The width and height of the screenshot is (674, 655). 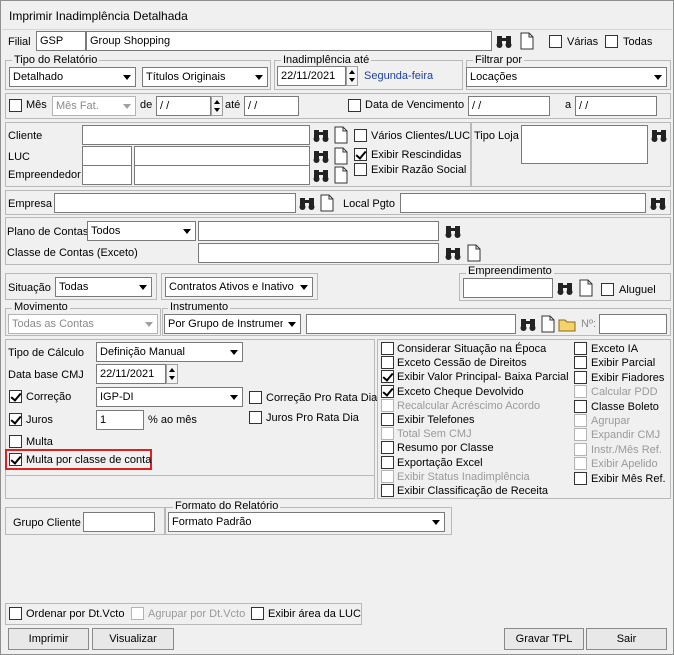 I want to click on mes-to-input: / /, so click(x=271, y=106).